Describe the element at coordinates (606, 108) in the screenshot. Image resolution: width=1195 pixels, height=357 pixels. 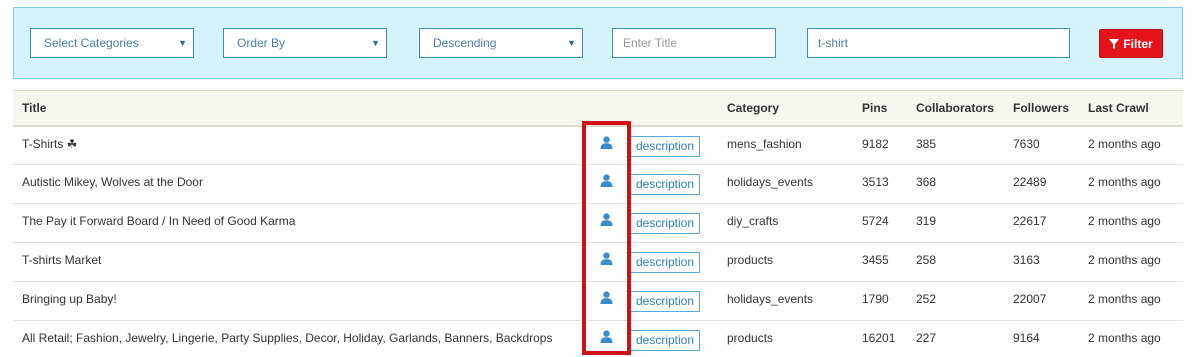
I see `column-header-icon` at that location.